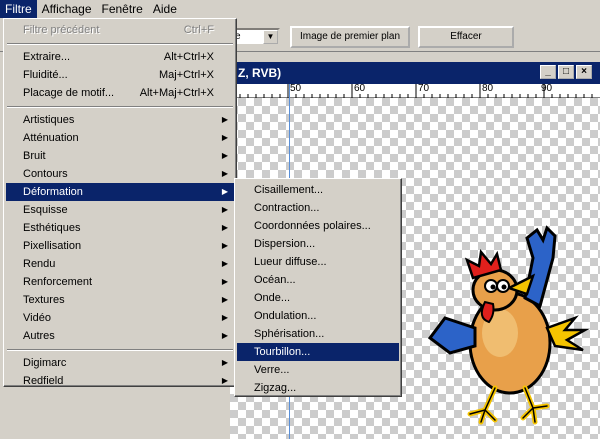  Describe the element at coordinates (120, 318) in the screenshot. I see `menu-item-video: Vidéo ▶` at that location.